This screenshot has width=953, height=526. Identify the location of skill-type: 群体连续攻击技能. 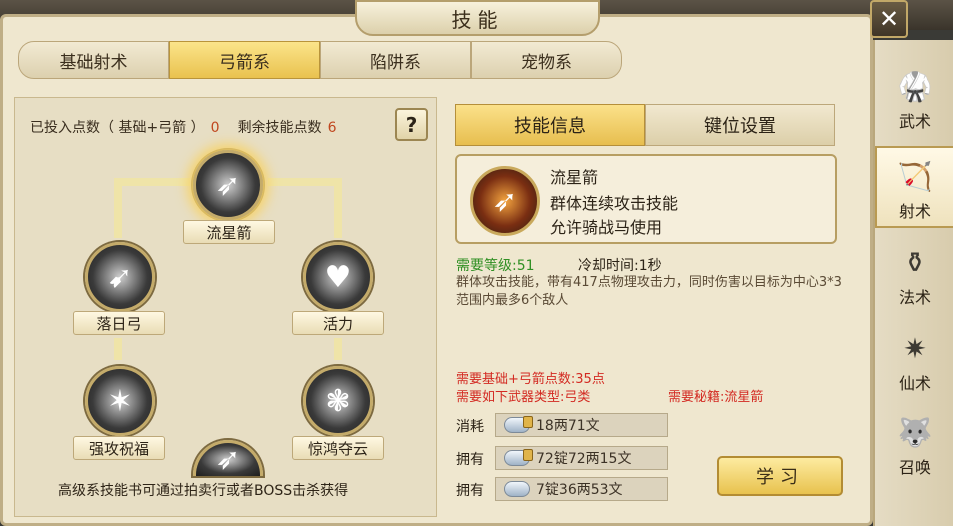
(614, 203).